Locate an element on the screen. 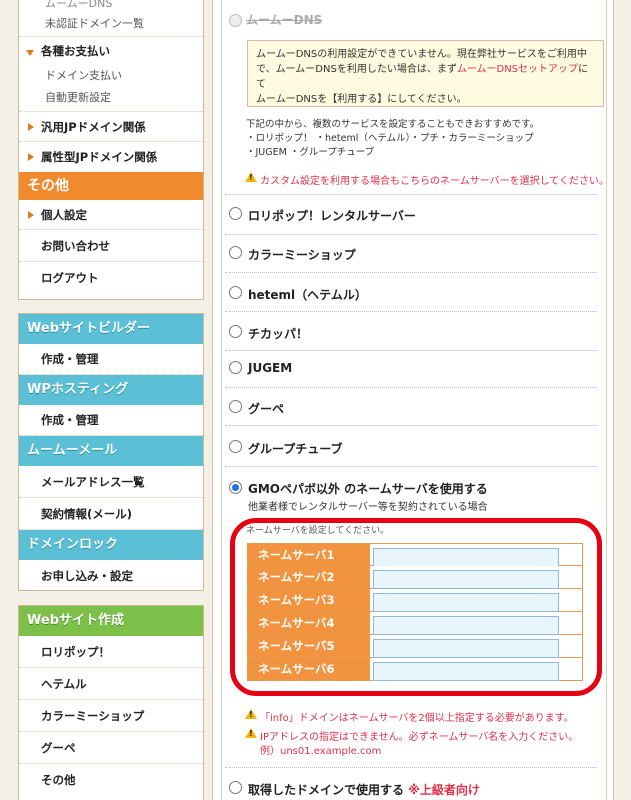 The image size is (631, 800). sidebar-item-colorme: カラーミーショップ is located at coordinates (111, 716).